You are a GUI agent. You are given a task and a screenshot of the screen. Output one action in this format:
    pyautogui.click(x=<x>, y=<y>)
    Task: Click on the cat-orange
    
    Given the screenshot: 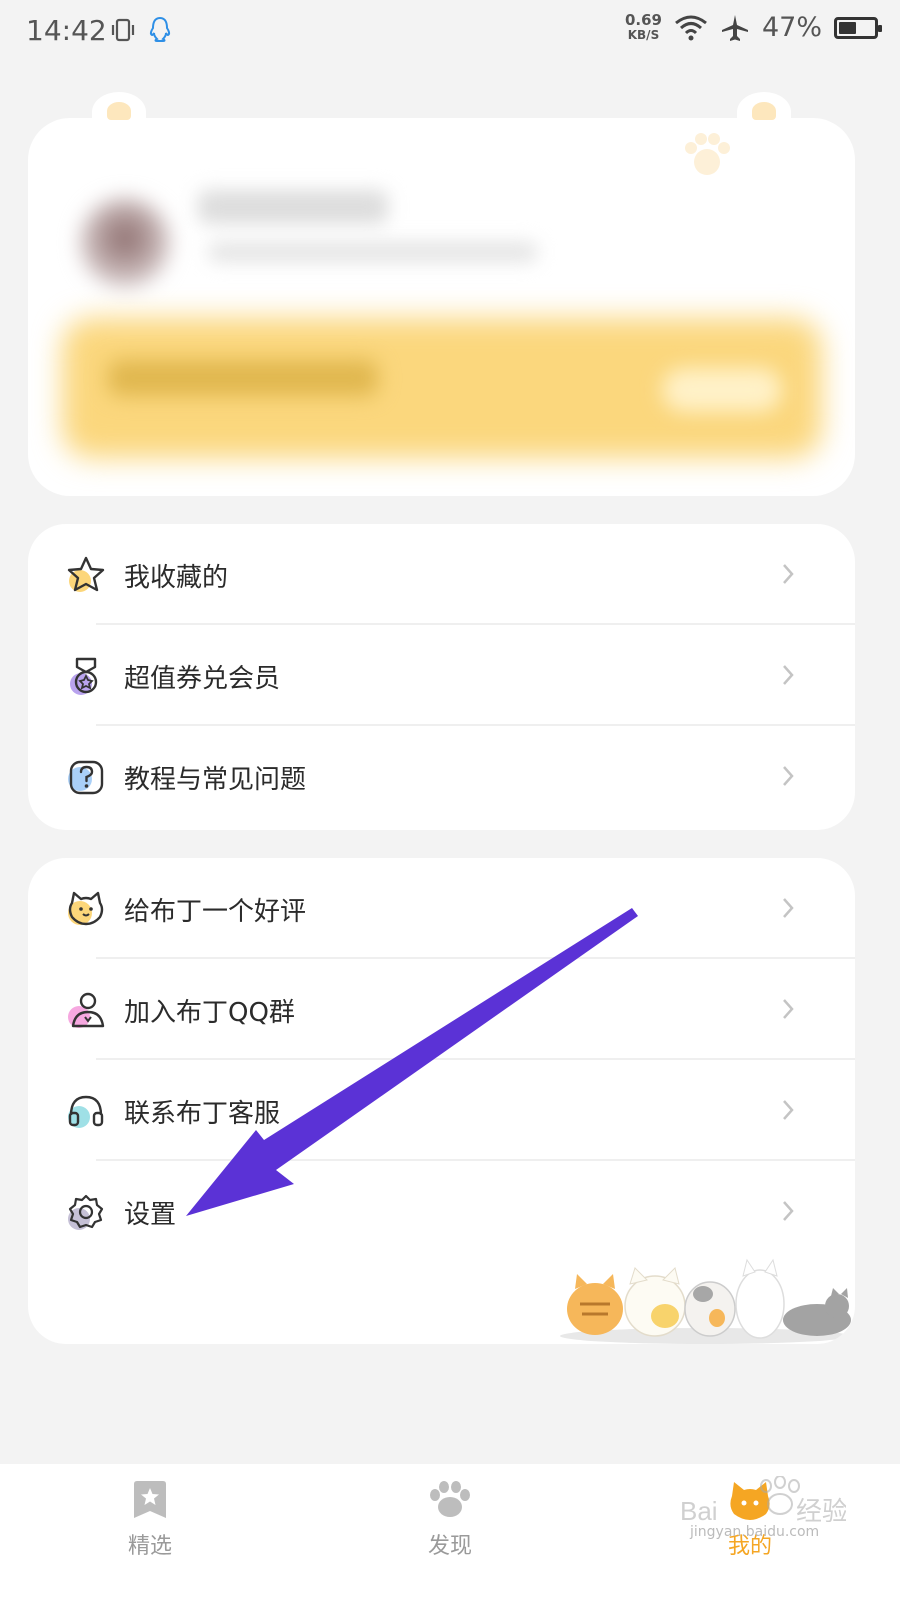 What is the action you would take?
    pyautogui.click(x=595, y=1304)
    